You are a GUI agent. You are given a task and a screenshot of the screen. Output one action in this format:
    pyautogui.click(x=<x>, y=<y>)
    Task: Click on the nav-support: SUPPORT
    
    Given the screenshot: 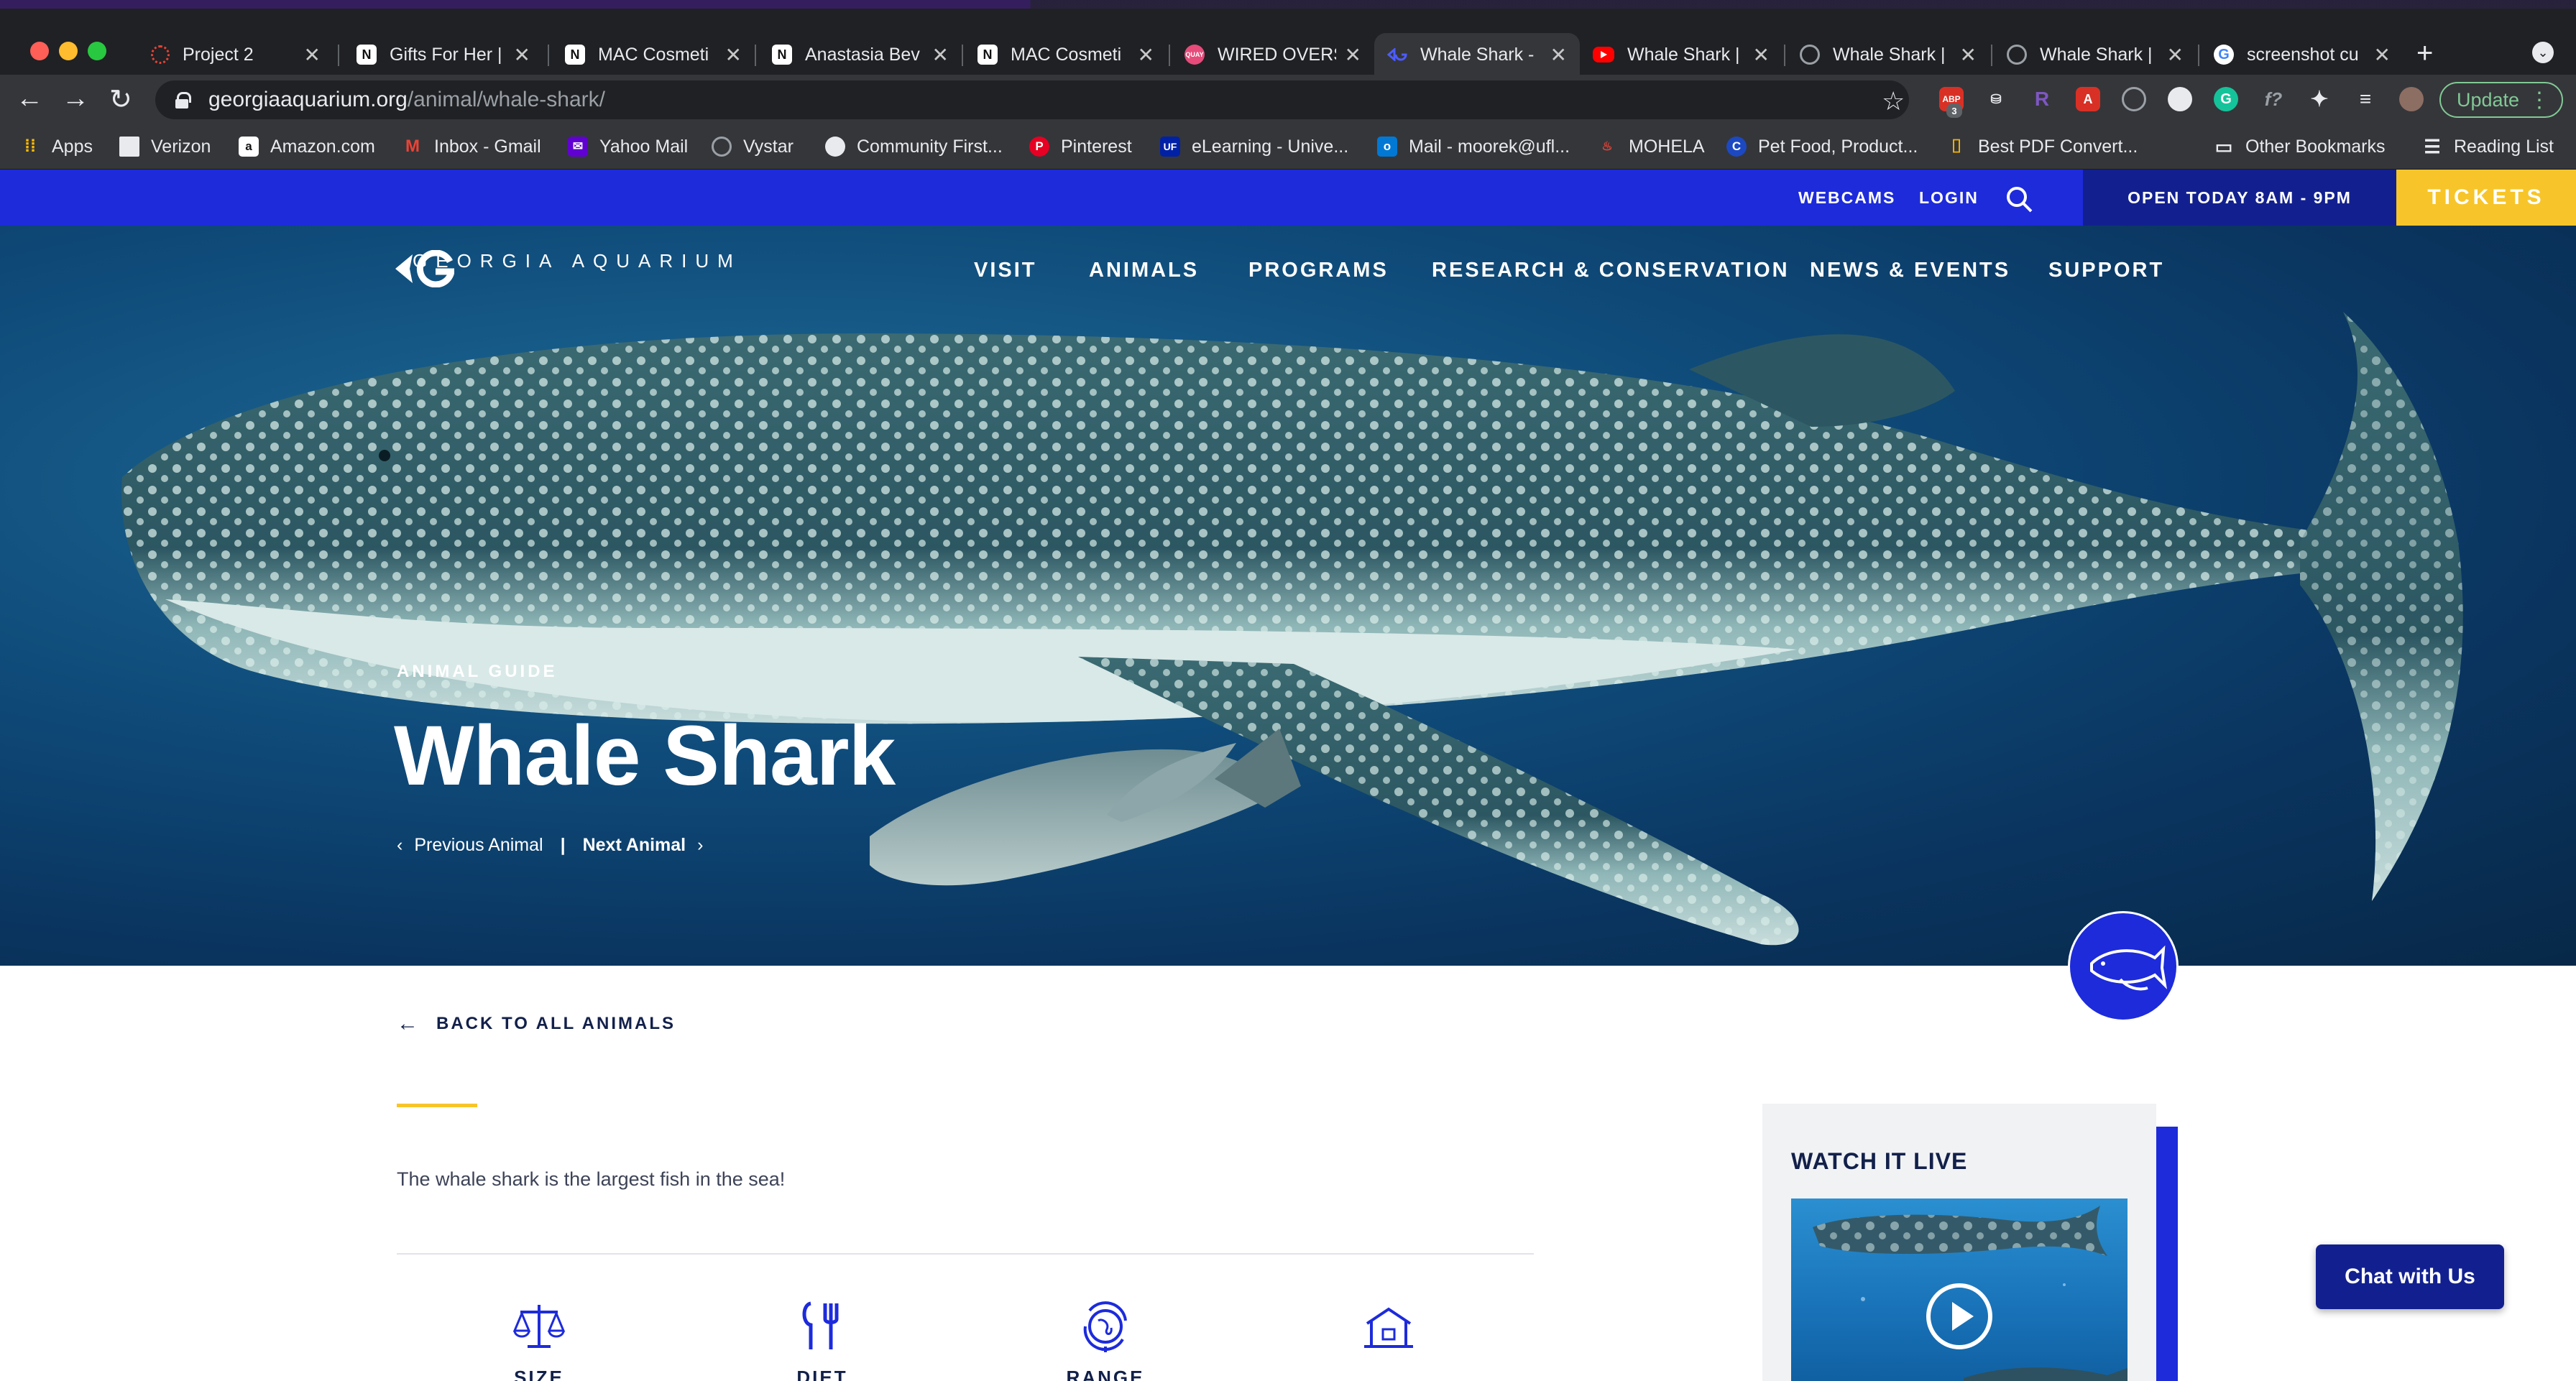 What is the action you would take?
    pyautogui.click(x=2106, y=270)
    